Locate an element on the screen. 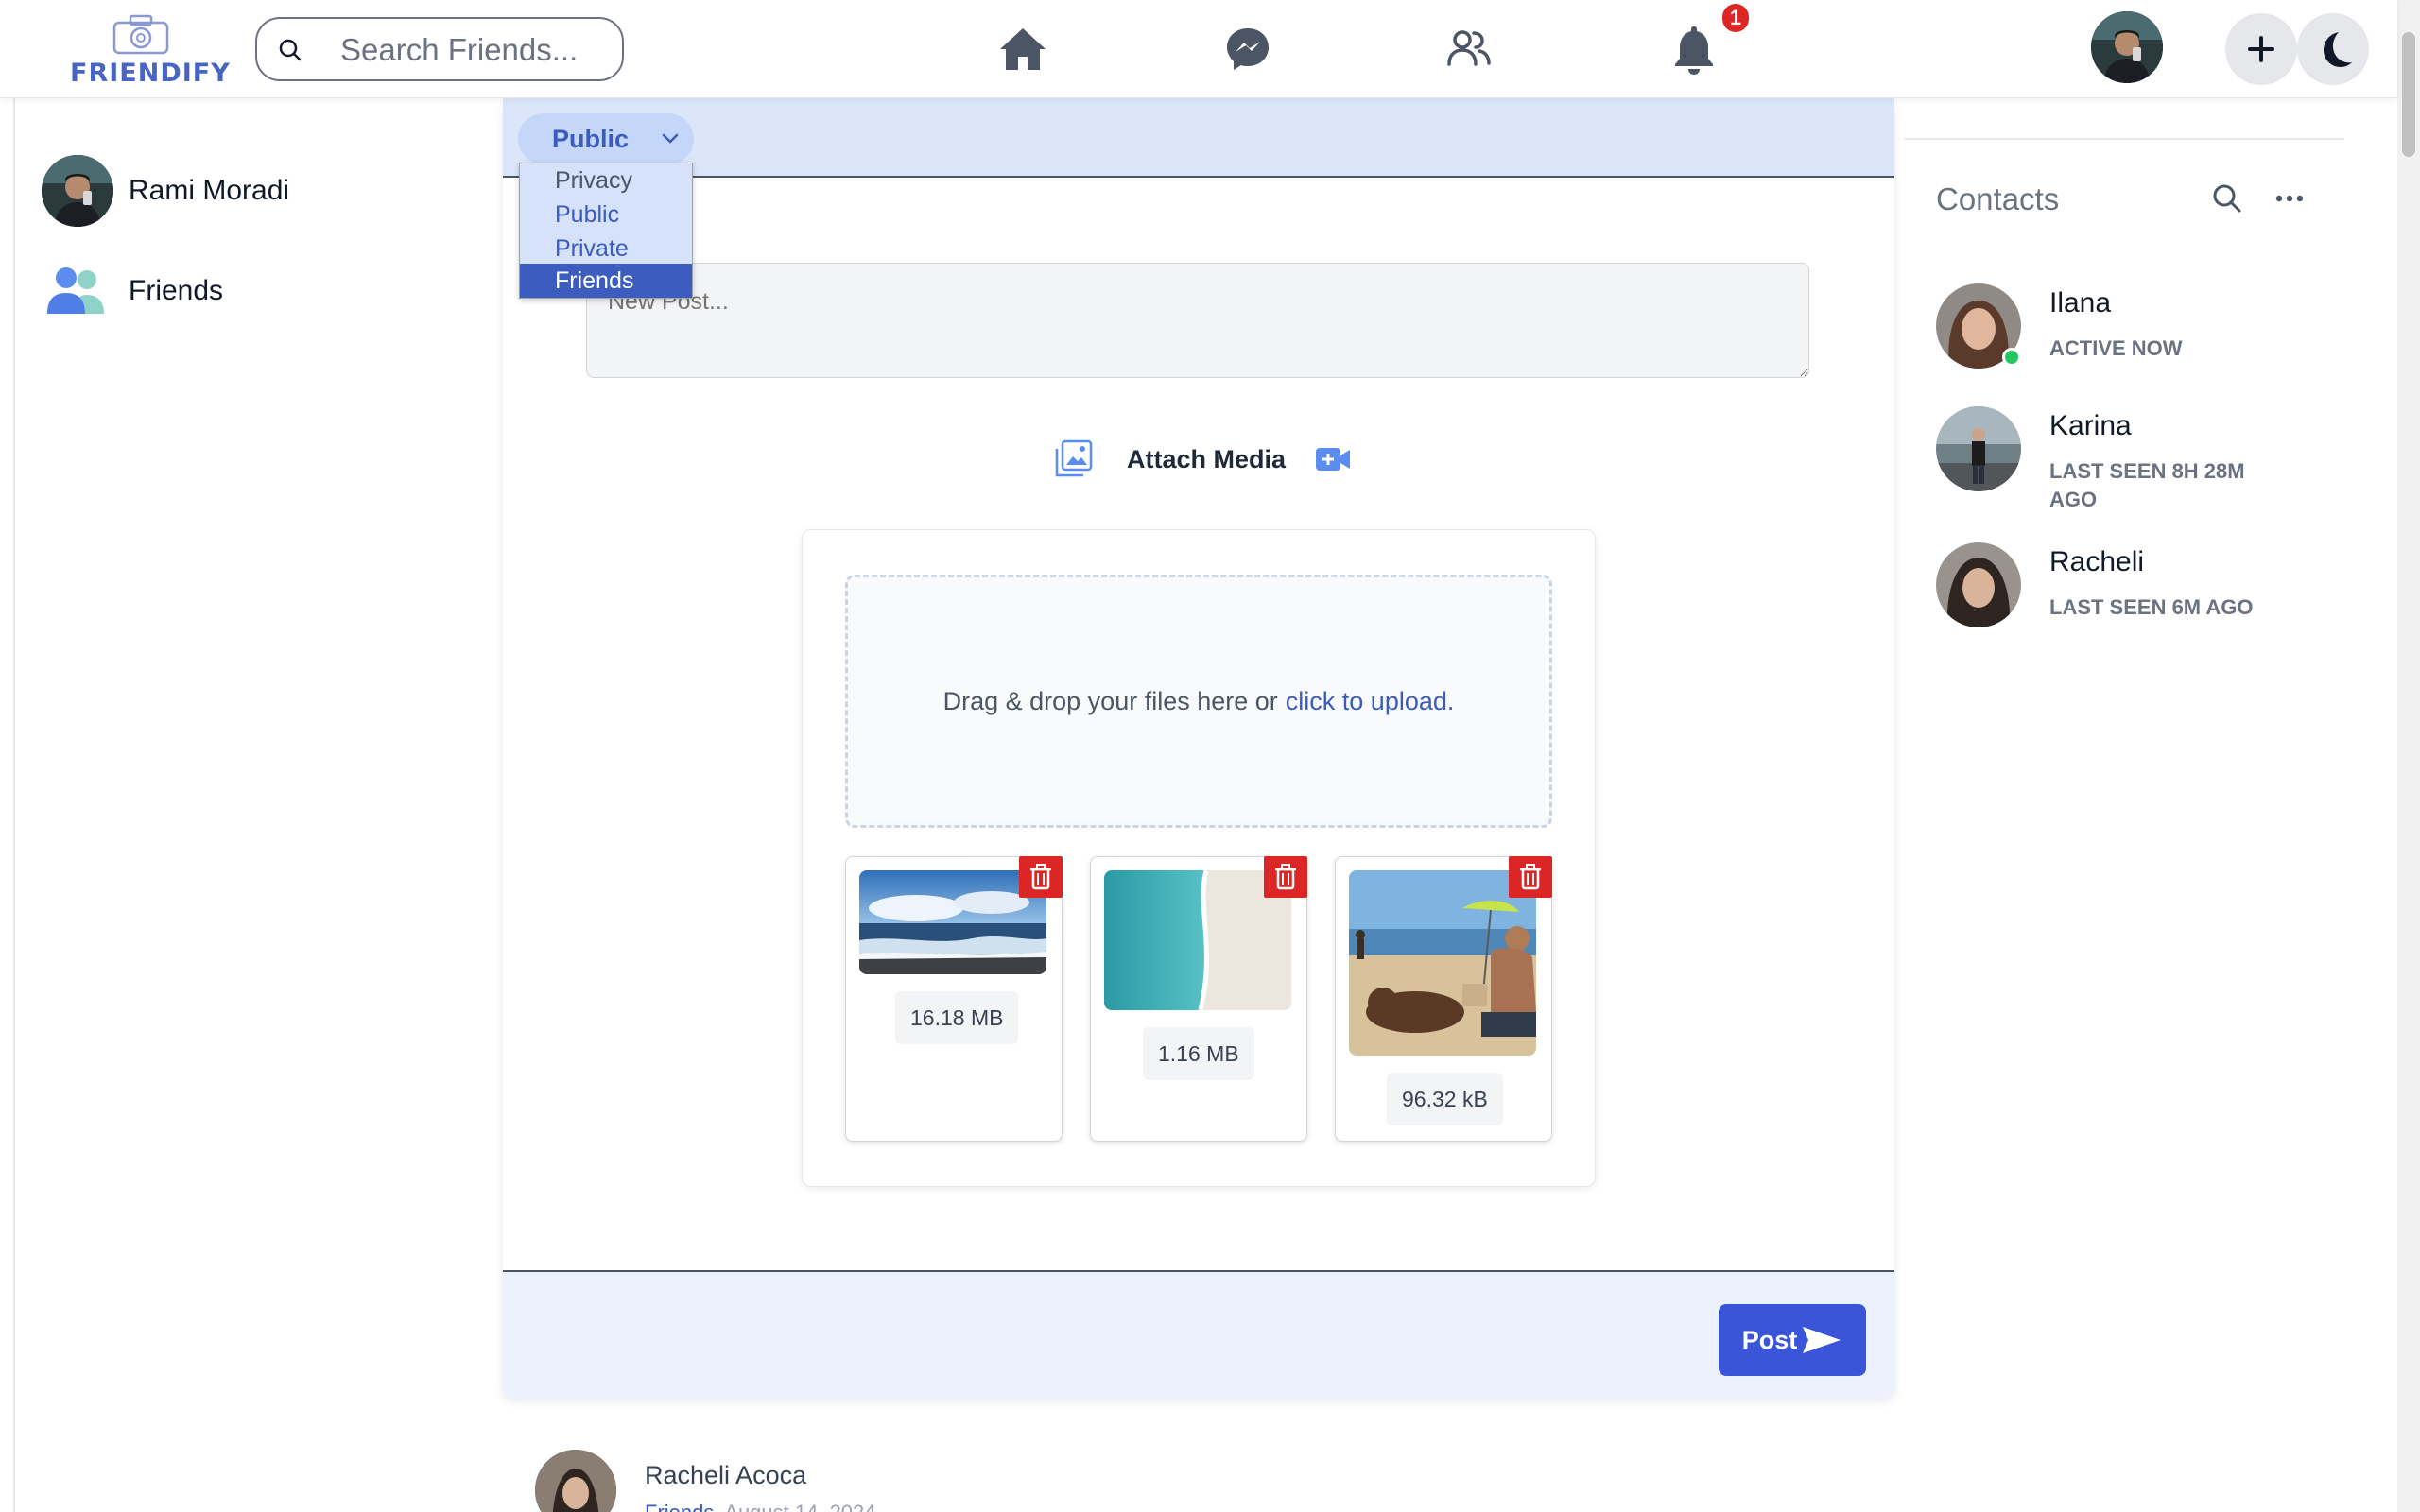 The image size is (2420, 1512). privacy-option-friends: Friends is located at coordinates (606, 281).